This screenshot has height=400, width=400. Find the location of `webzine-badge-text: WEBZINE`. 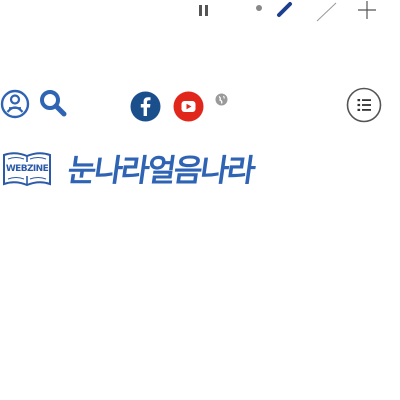

webzine-badge-text: WEBZINE is located at coordinates (27, 169).